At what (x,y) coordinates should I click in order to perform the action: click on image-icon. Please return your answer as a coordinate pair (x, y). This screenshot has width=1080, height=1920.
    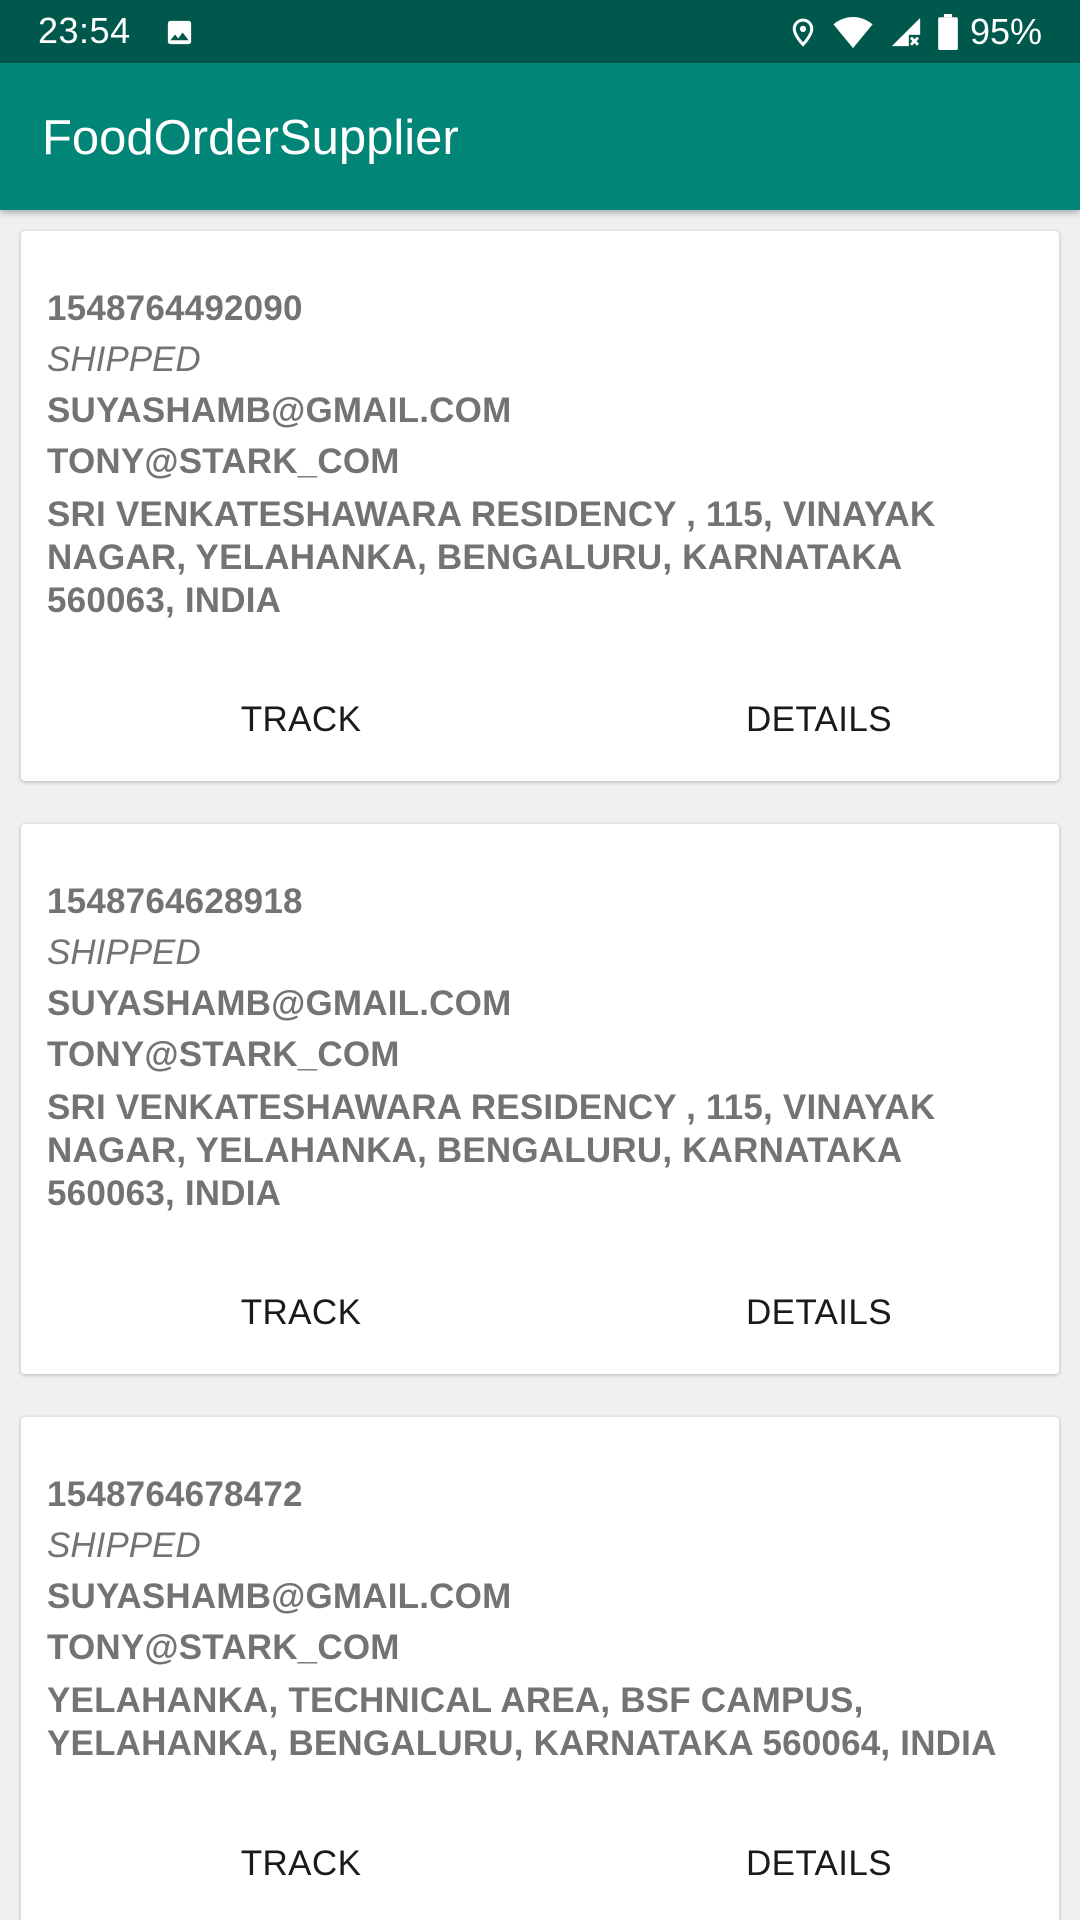
    Looking at the image, I should click on (179, 32).